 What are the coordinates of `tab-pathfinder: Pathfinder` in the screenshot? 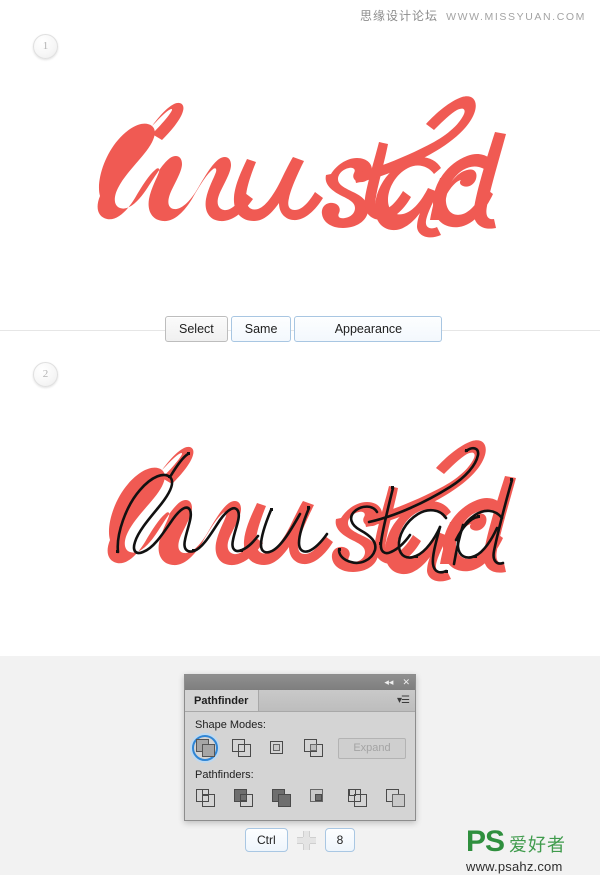 It's located at (222, 700).